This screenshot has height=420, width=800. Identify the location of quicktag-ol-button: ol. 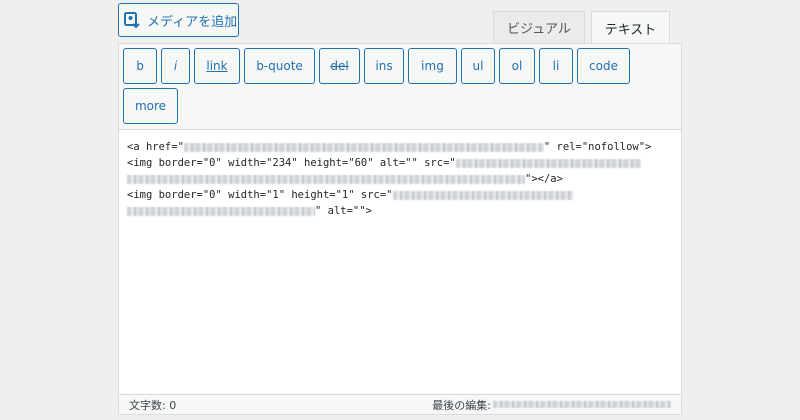
(517, 66).